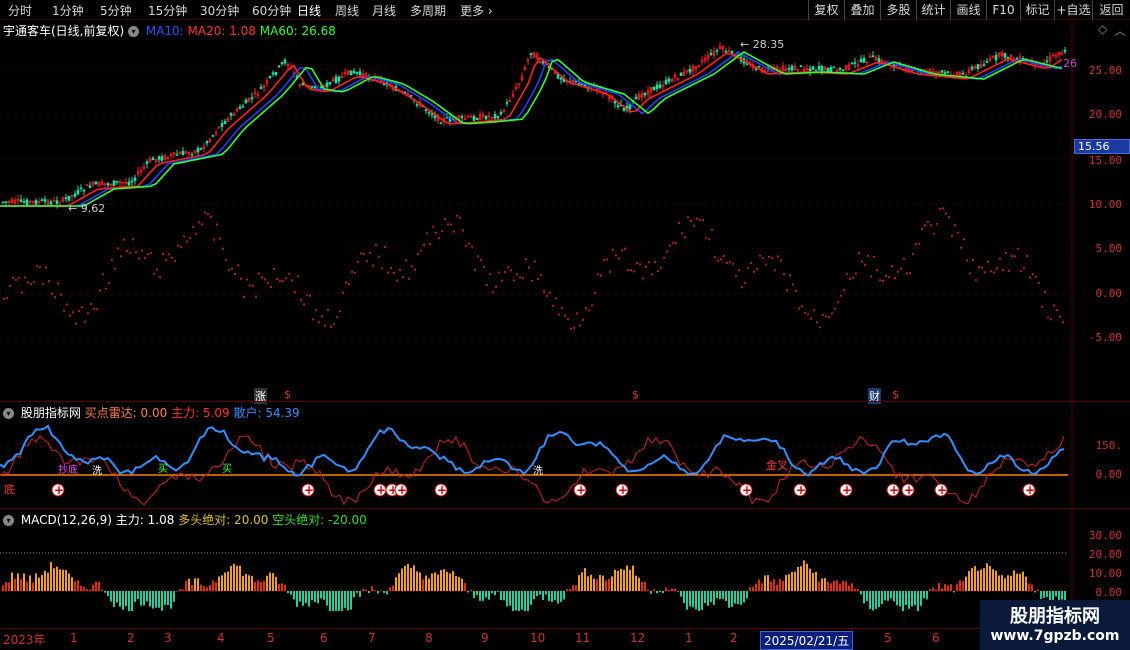 This screenshot has width=1130, height=650. Describe the element at coordinates (1102, 29) in the screenshot. I see `diamond-icon: ◇` at that location.